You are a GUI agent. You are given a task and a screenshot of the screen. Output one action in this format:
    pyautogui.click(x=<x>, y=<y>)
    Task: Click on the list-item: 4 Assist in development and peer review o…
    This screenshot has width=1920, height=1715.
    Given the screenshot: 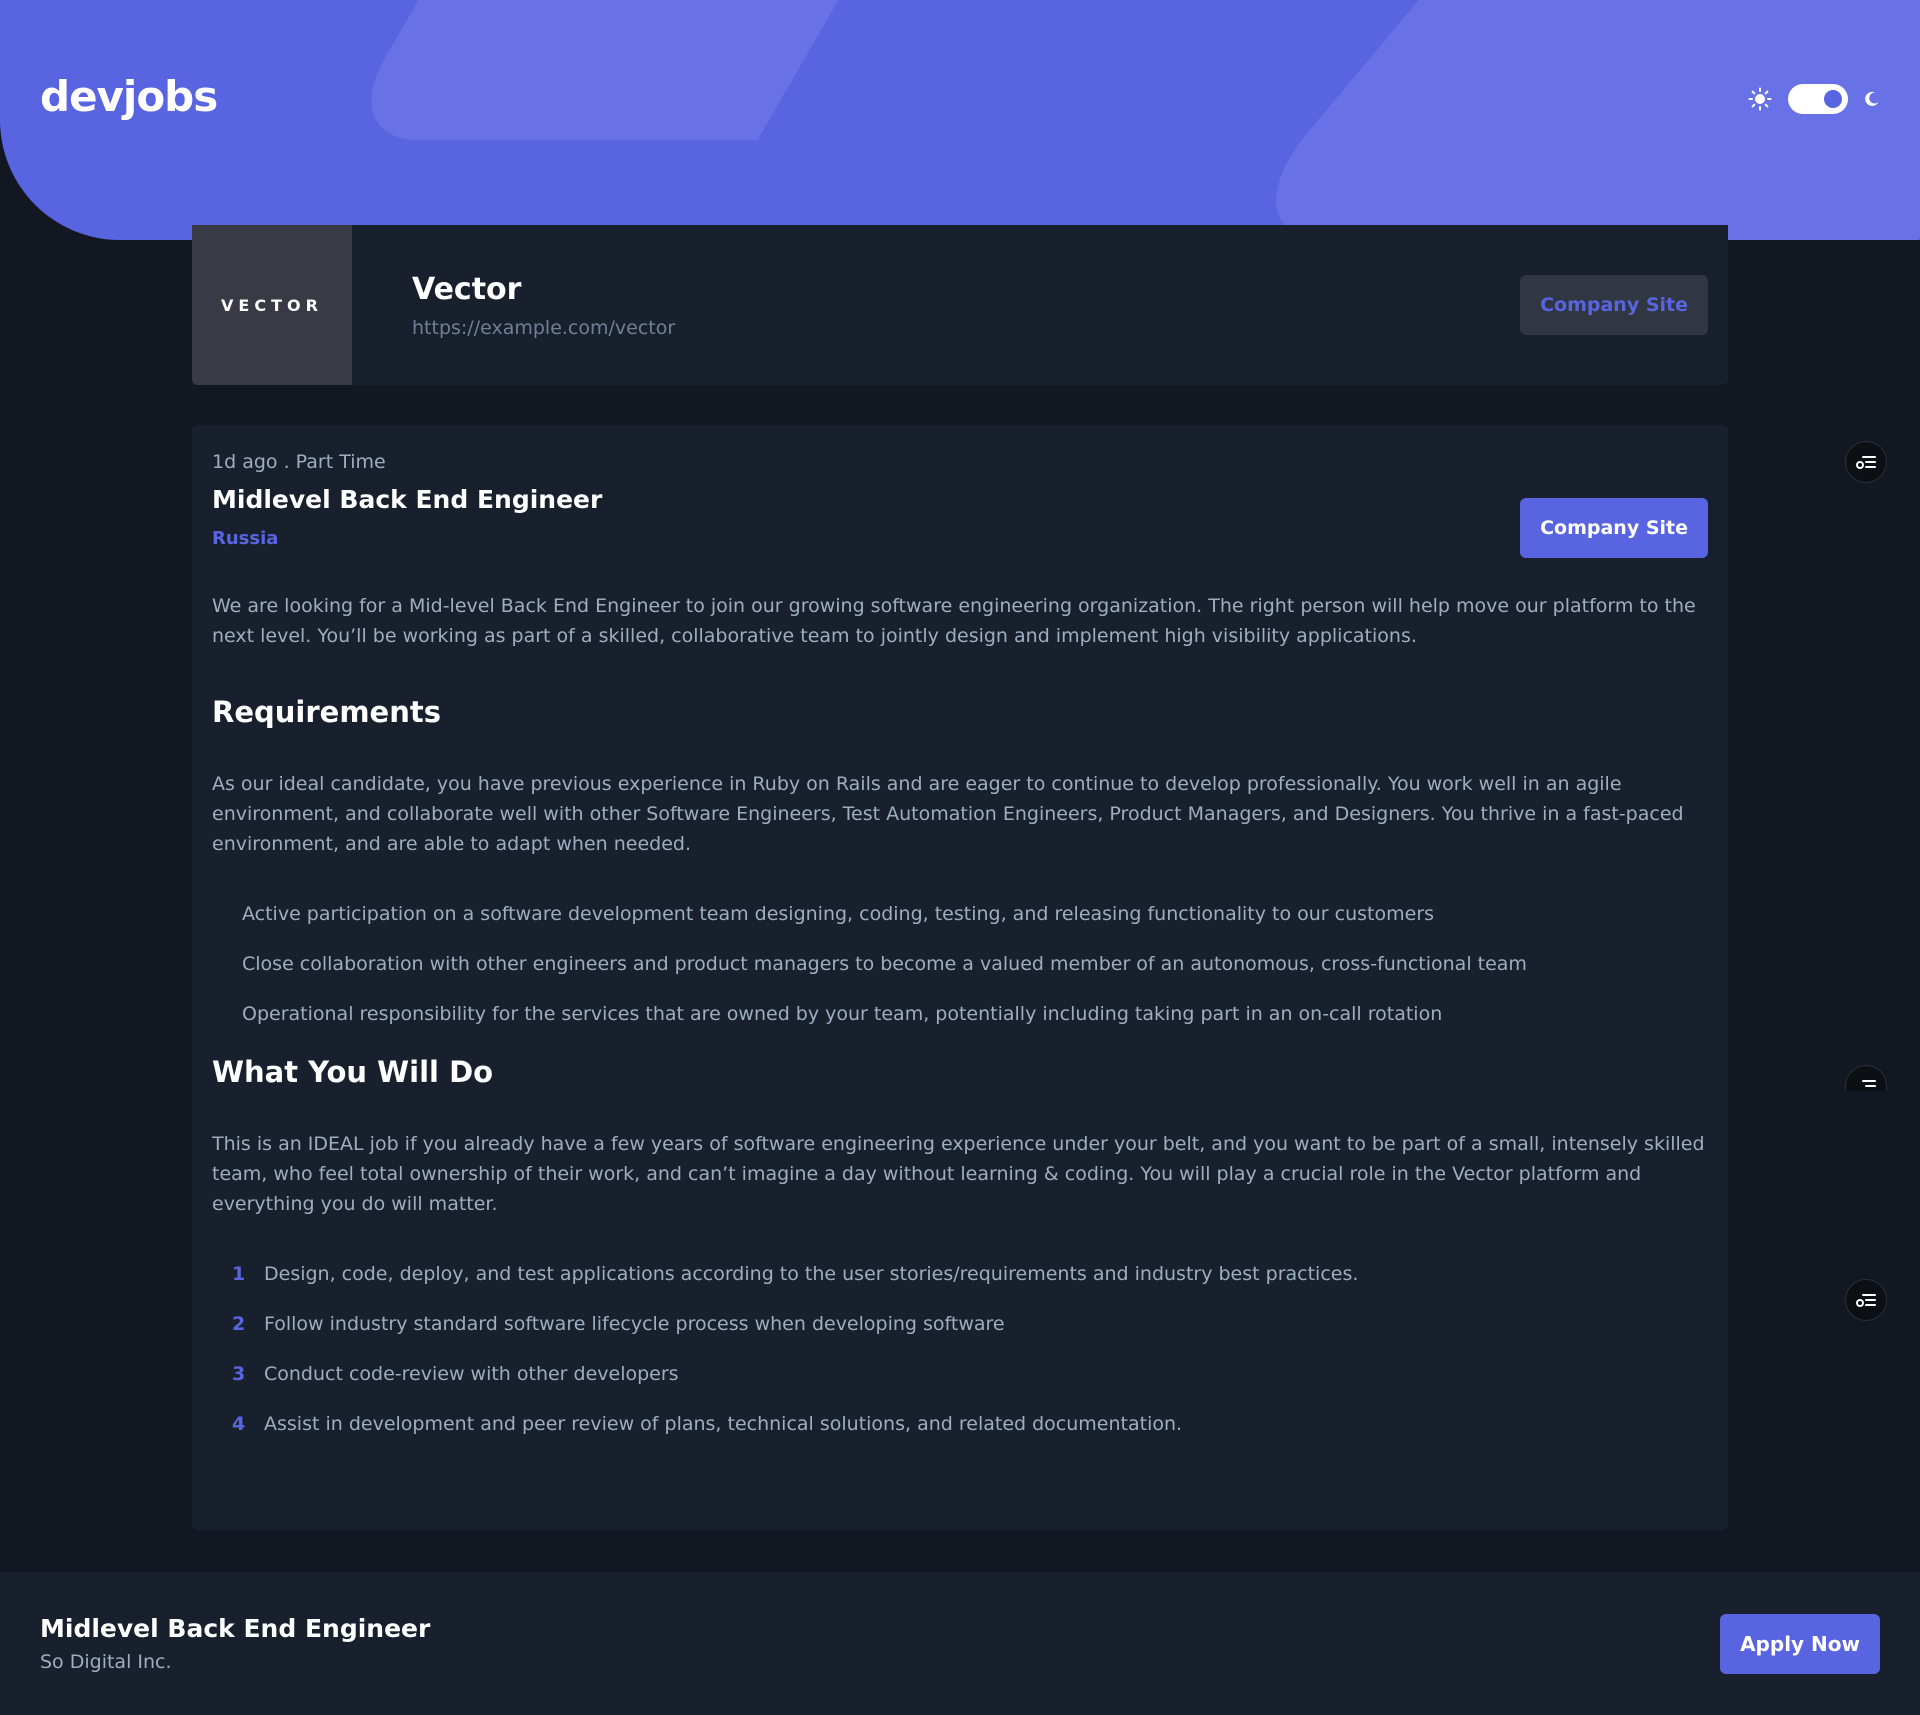 What is the action you would take?
    pyautogui.click(x=970, y=1424)
    